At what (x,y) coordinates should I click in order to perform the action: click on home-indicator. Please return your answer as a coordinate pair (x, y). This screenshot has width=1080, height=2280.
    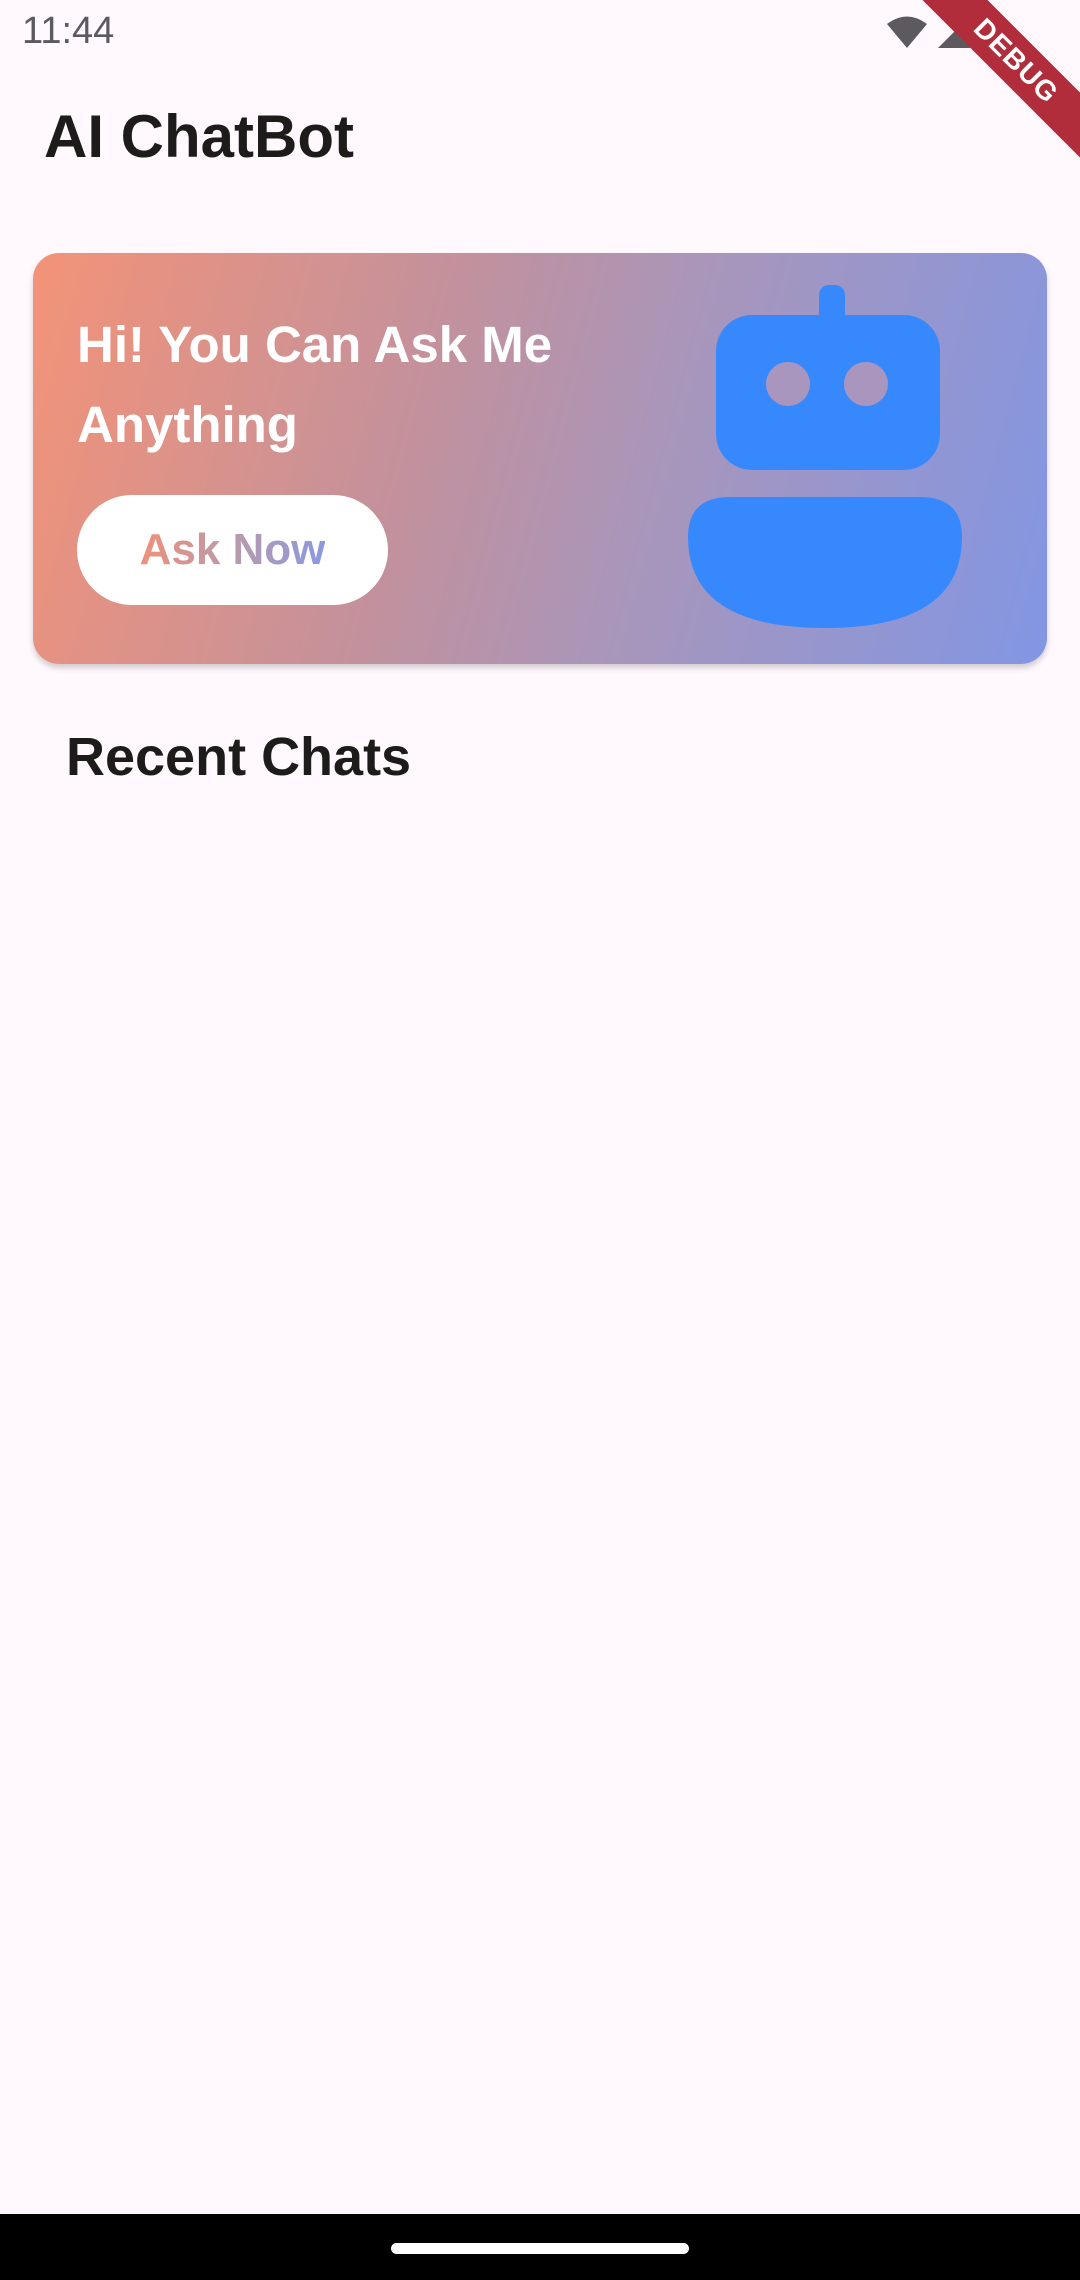
    Looking at the image, I should click on (540, 2248).